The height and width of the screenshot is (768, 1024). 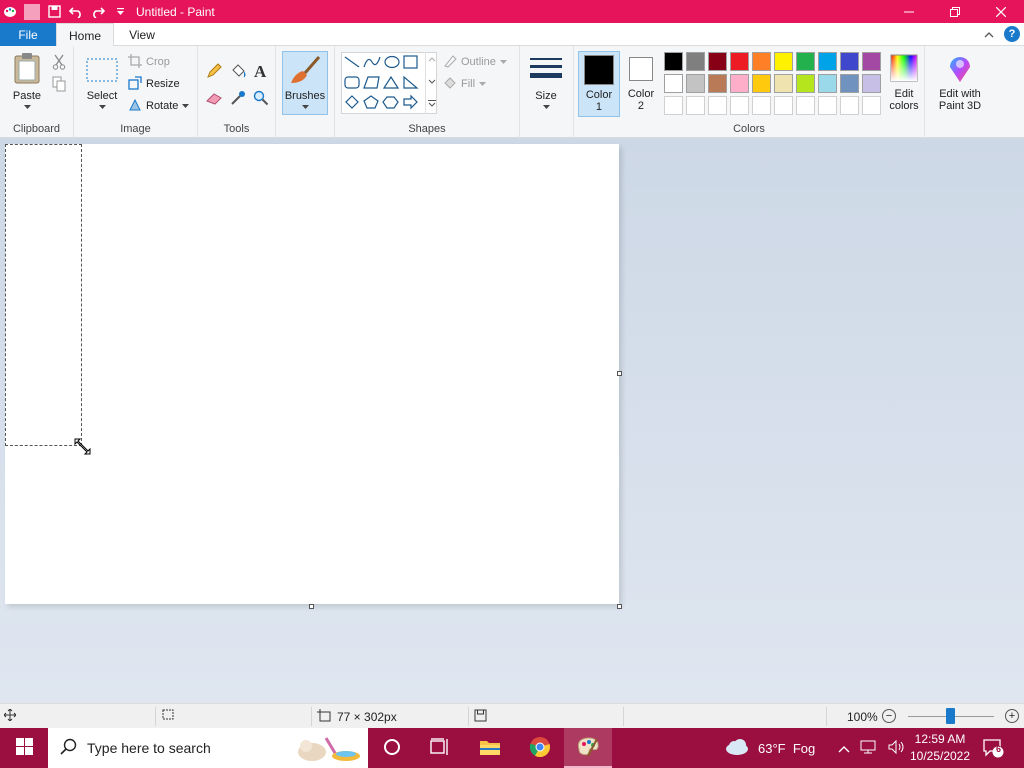 I want to click on shapes-group-label: Shapes, so click(x=427, y=129).